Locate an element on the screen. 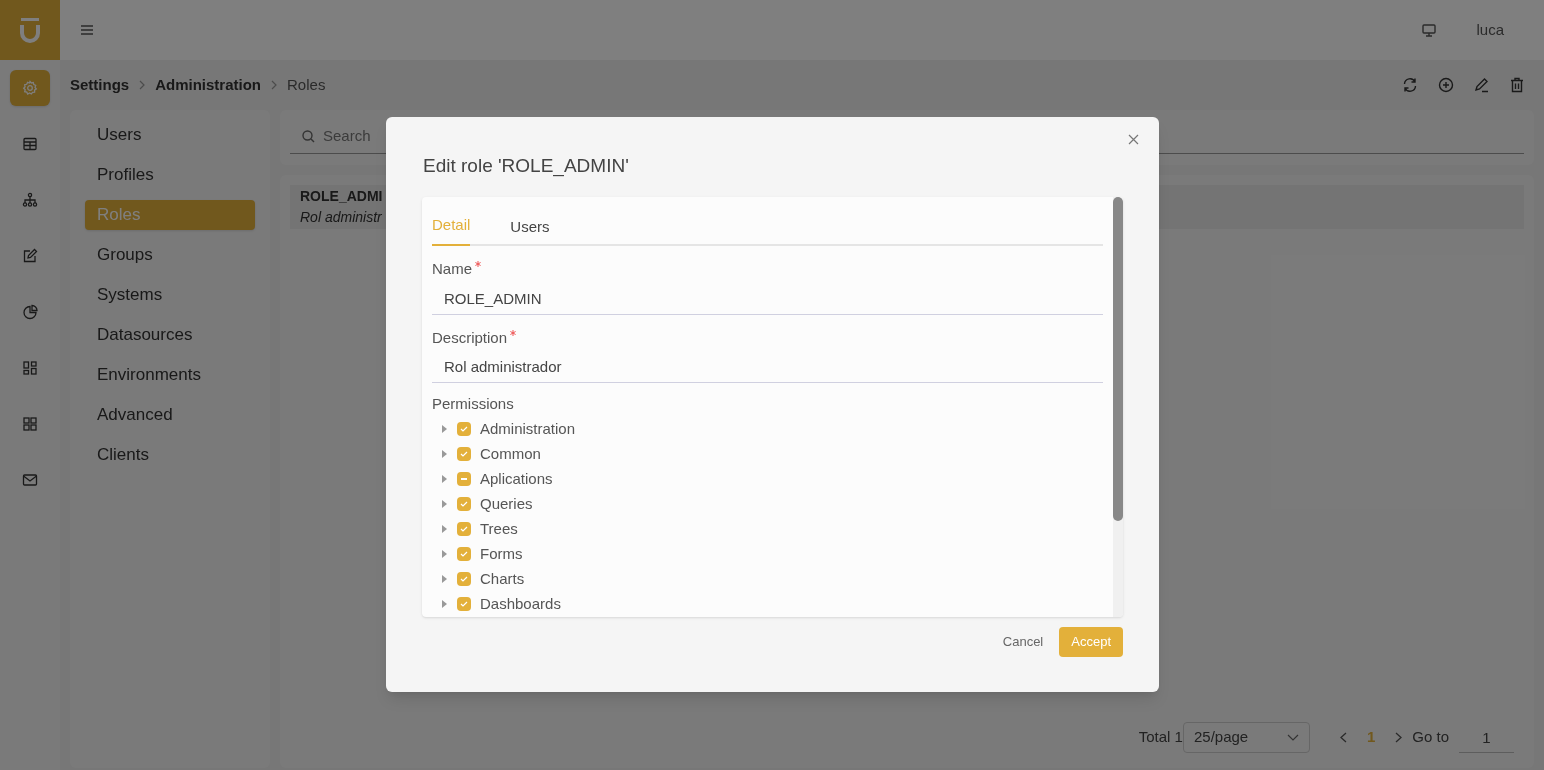  close-icon is located at coordinates (1133, 139).